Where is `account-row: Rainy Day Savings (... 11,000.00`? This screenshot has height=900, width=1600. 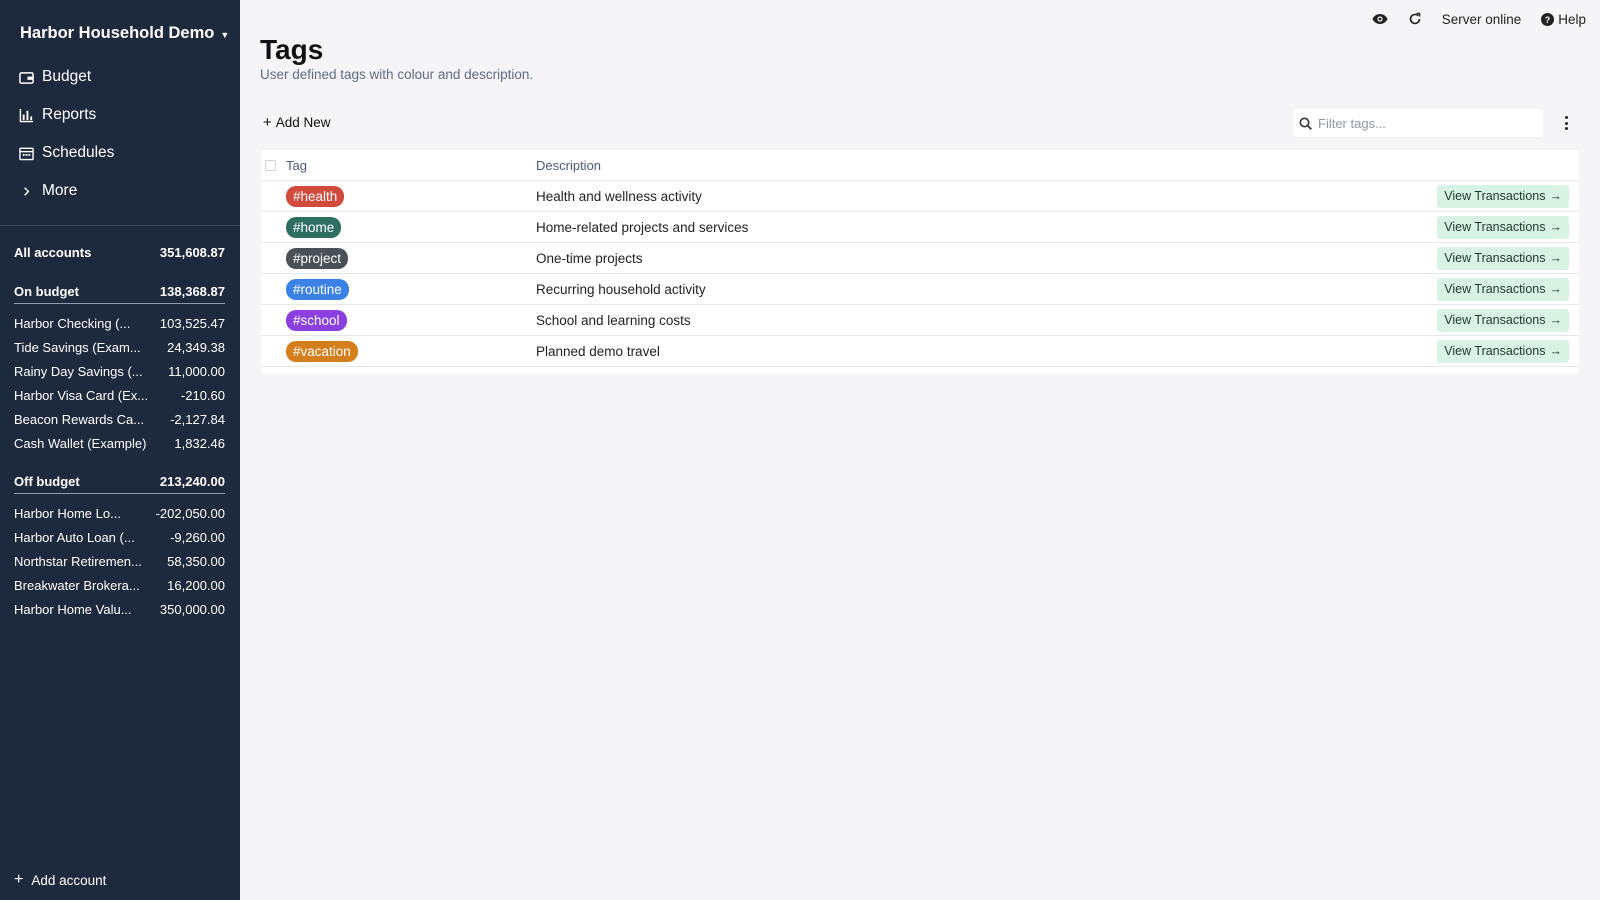
account-row: Rainy Day Savings (... 11,000.00 is located at coordinates (119, 371).